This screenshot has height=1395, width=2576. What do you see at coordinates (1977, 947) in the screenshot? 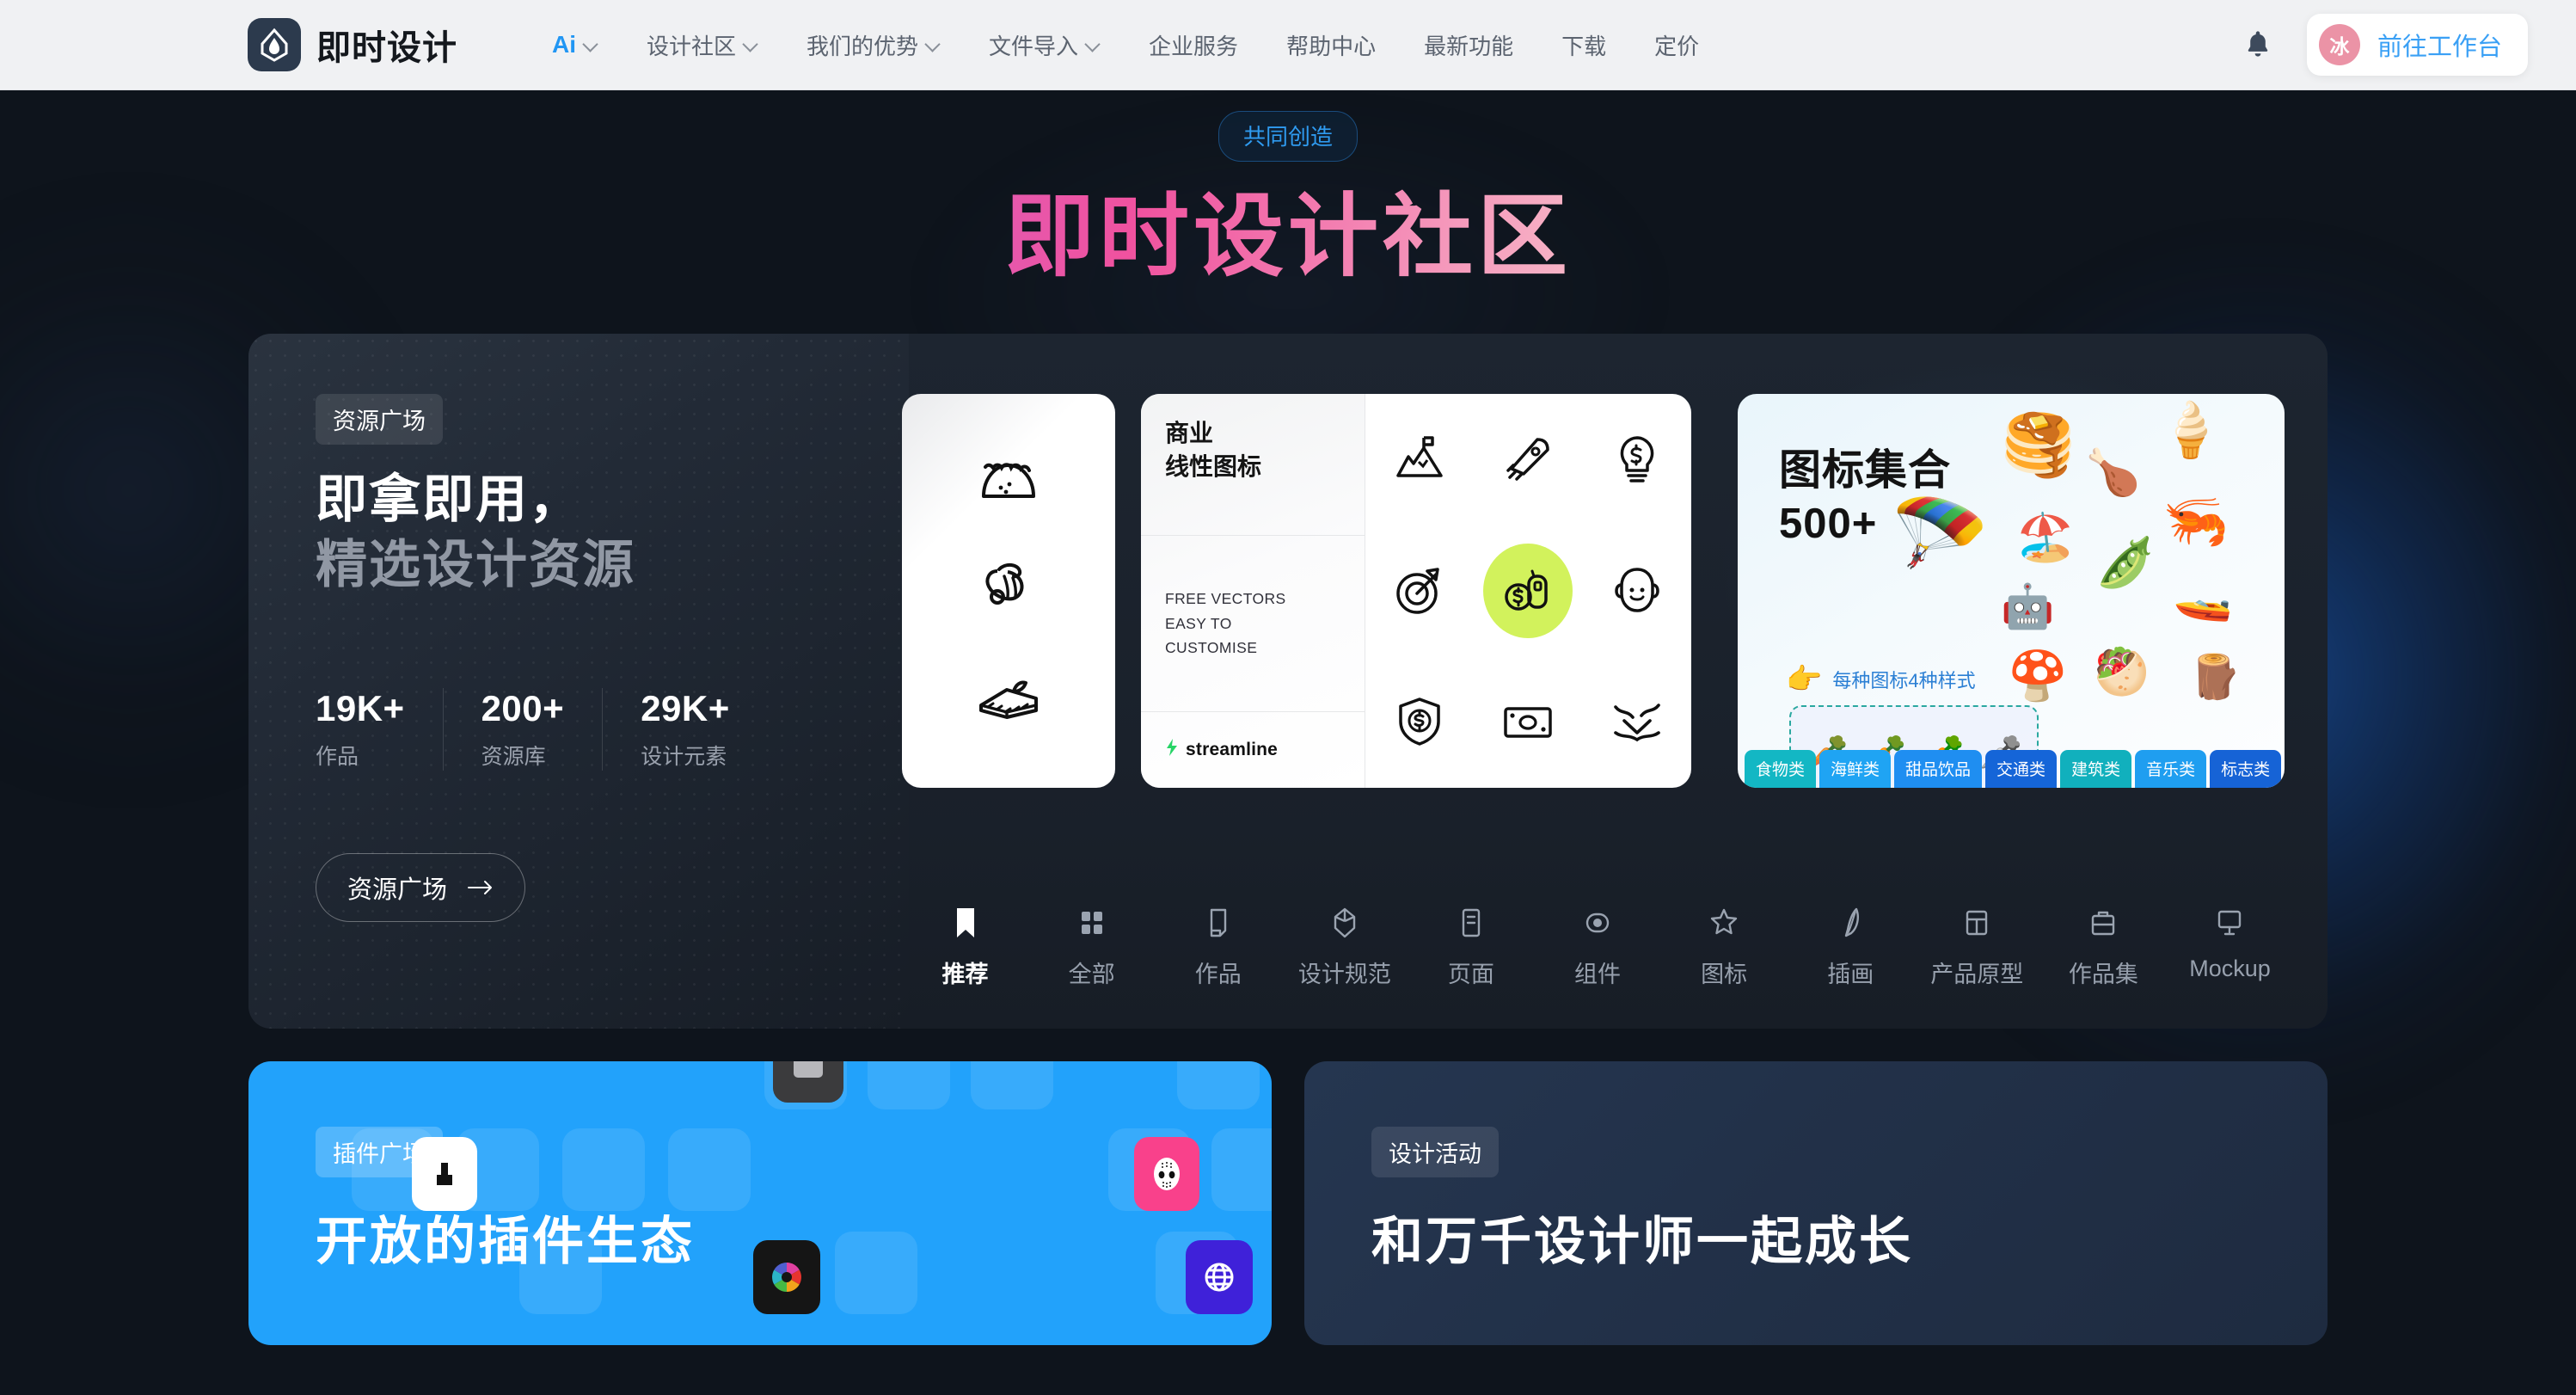
I see `tab-prototype: 产品原型` at bounding box center [1977, 947].